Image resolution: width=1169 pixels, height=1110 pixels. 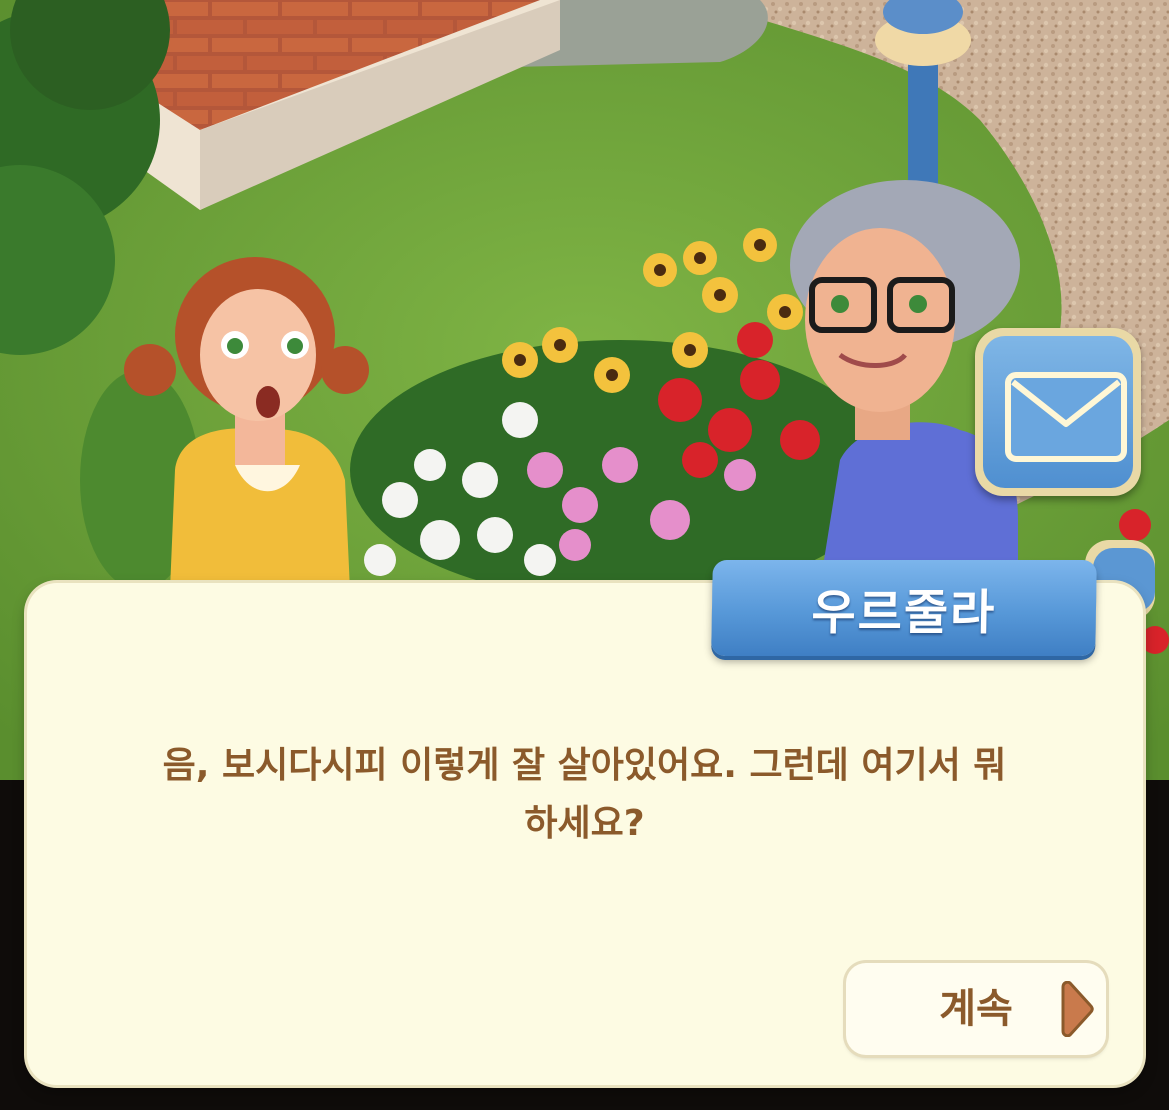 What do you see at coordinates (1077, 1009) in the screenshot?
I see `play-arrow-icon` at bounding box center [1077, 1009].